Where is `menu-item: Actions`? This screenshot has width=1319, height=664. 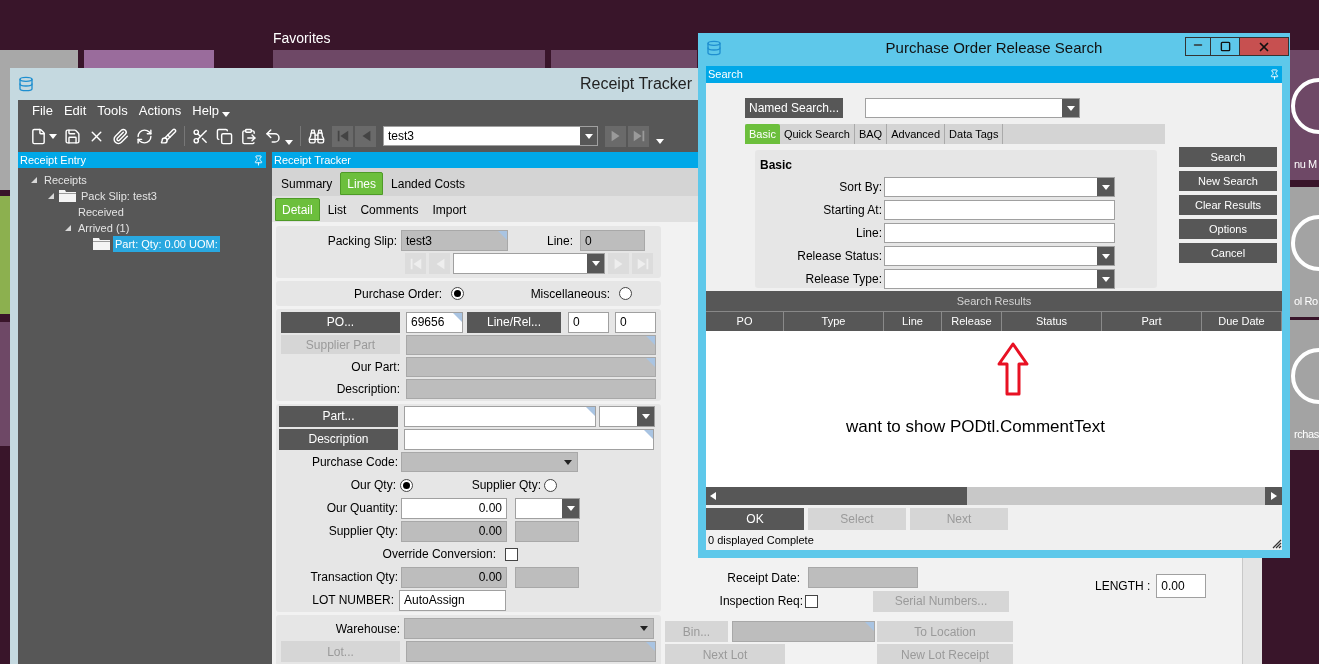
menu-item: Actions is located at coordinates (160, 111).